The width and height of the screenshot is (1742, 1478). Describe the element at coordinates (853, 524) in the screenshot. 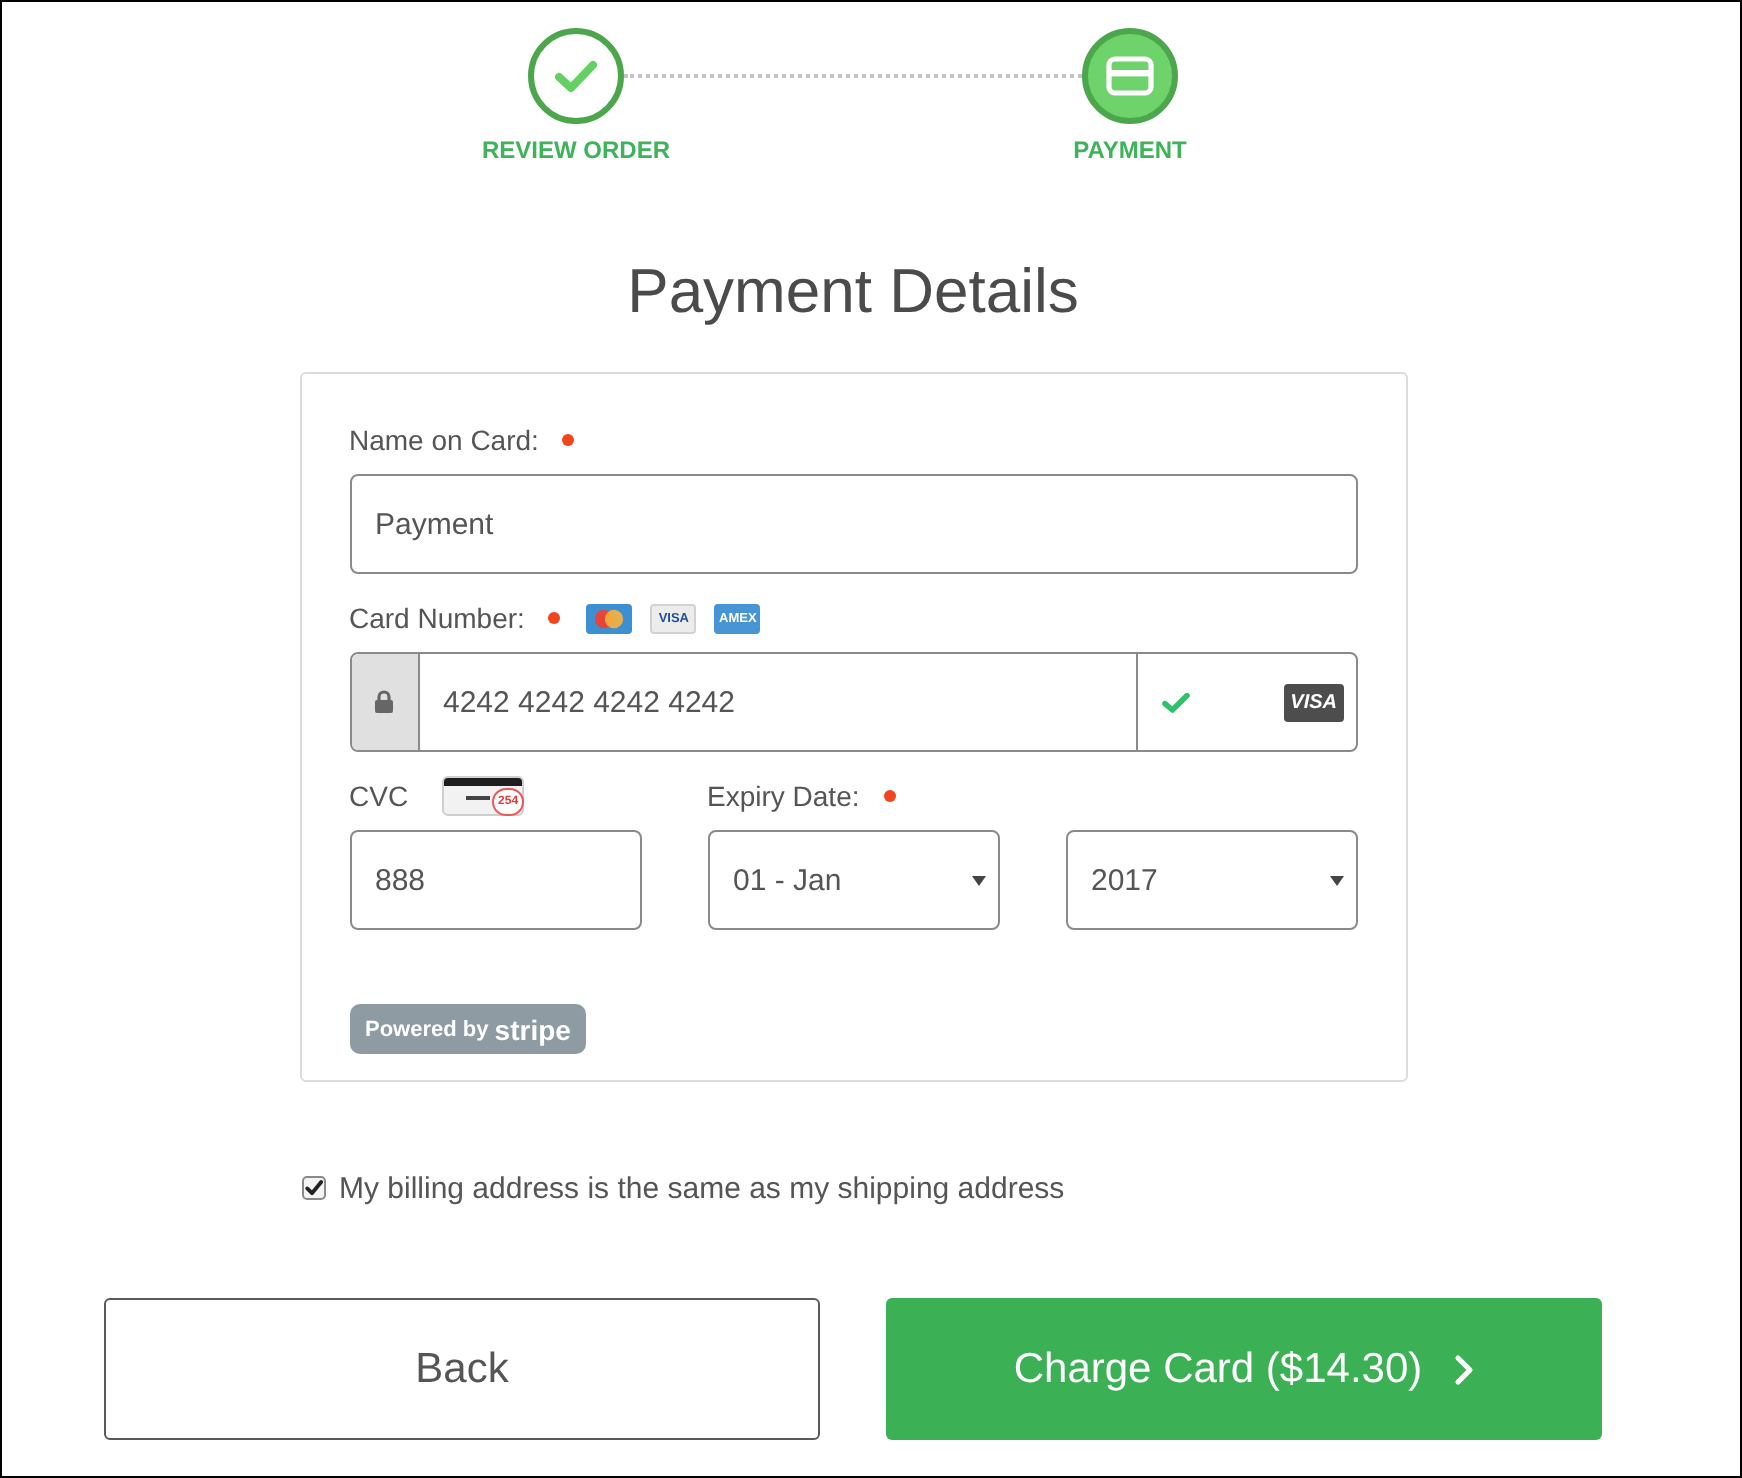

I see `name-input-field: Payment` at that location.